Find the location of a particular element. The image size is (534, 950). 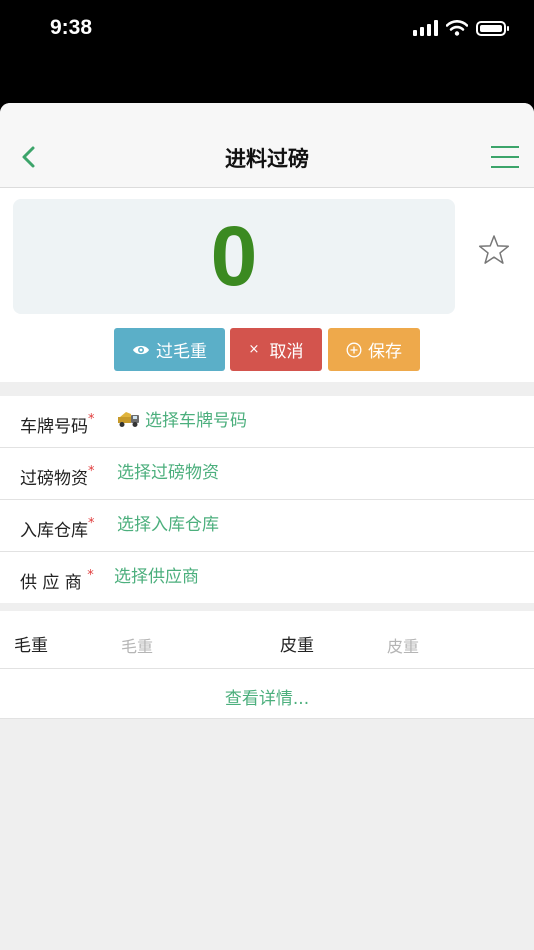

truck-icon is located at coordinates (128, 419).